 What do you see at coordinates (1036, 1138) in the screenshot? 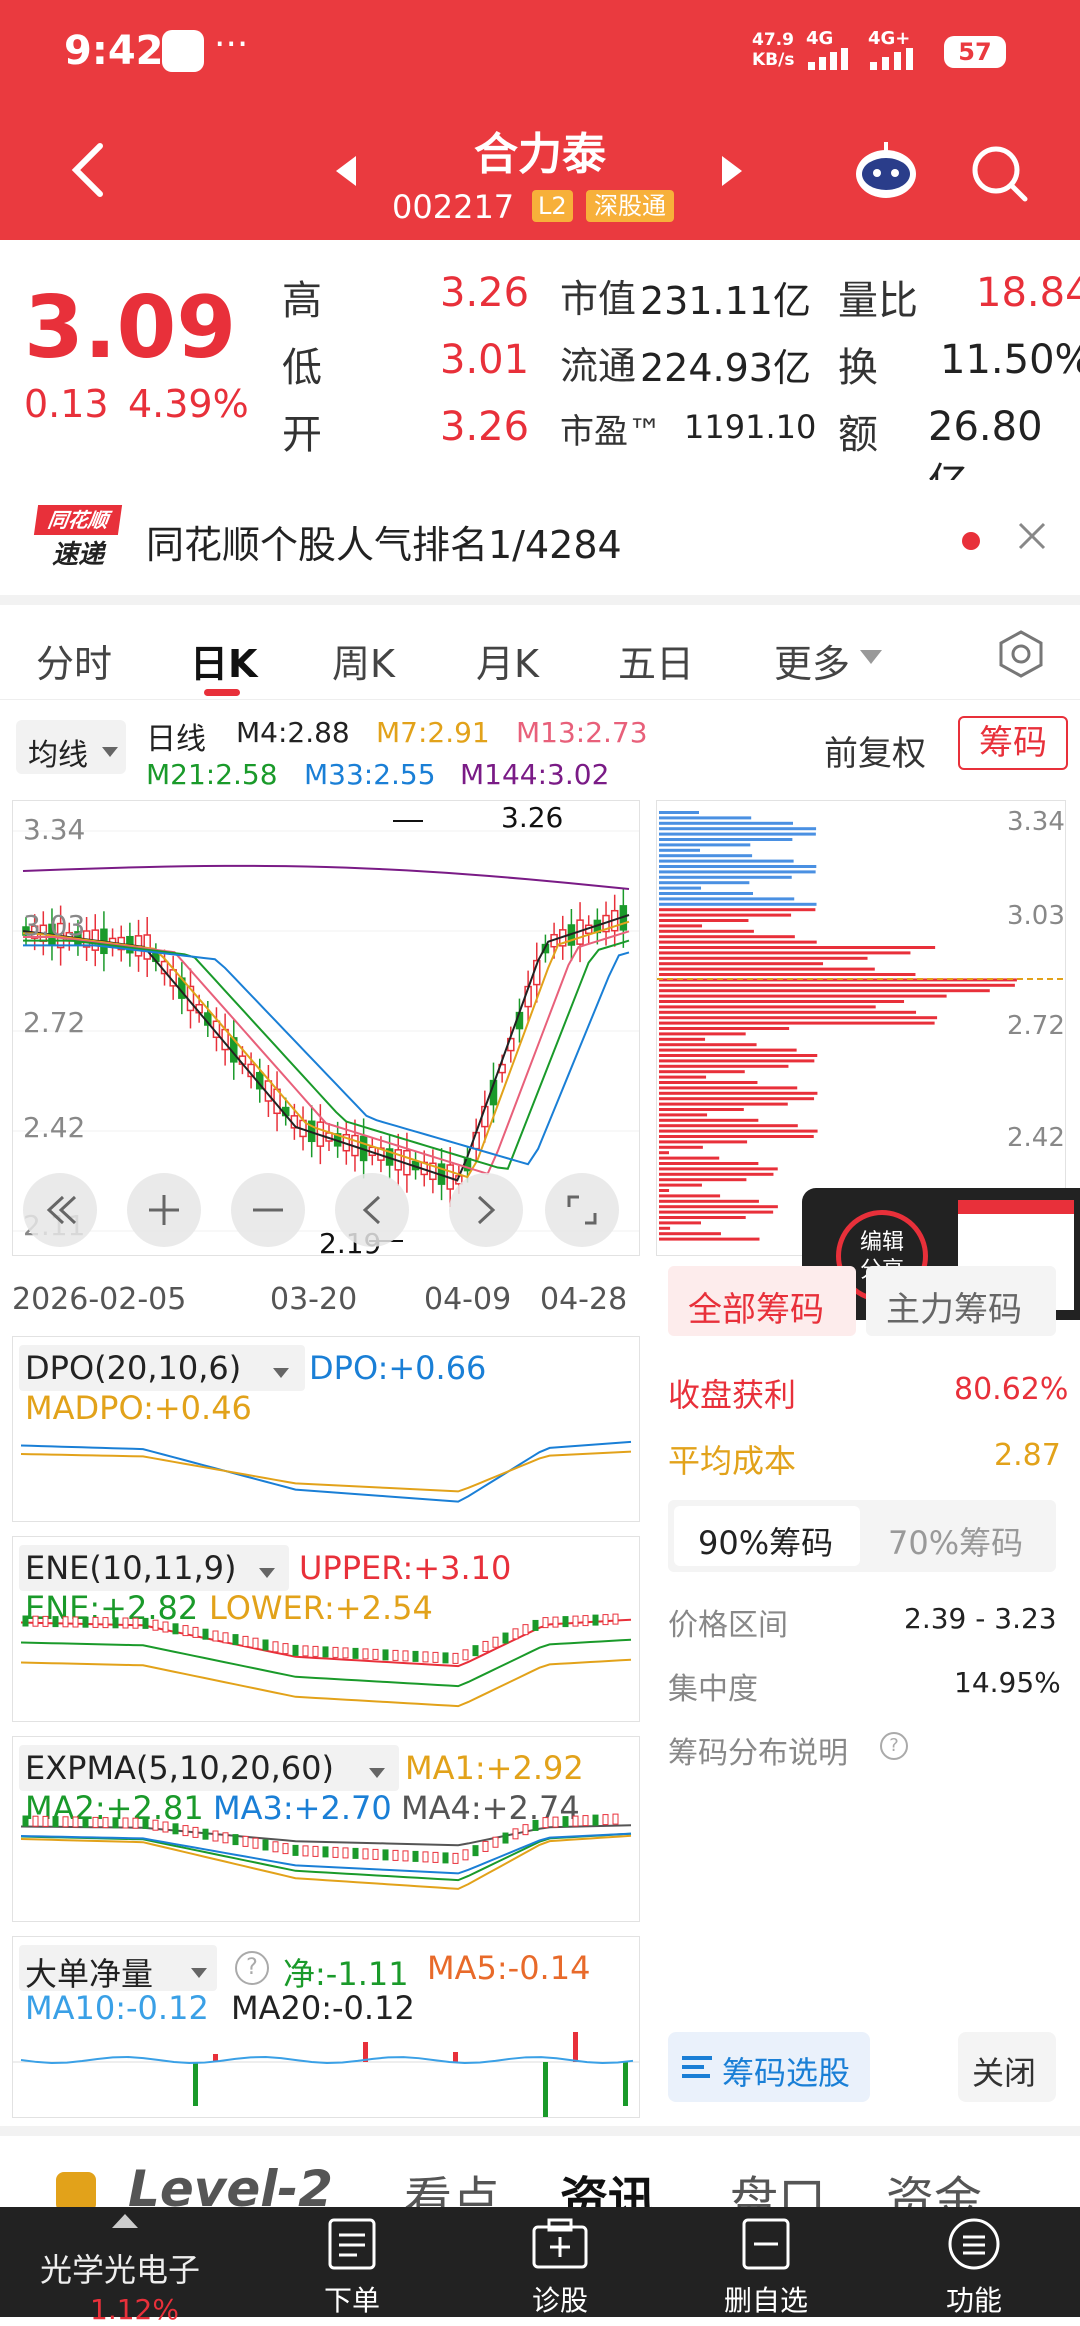
I see `chip-y-4: 2.42` at bounding box center [1036, 1138].